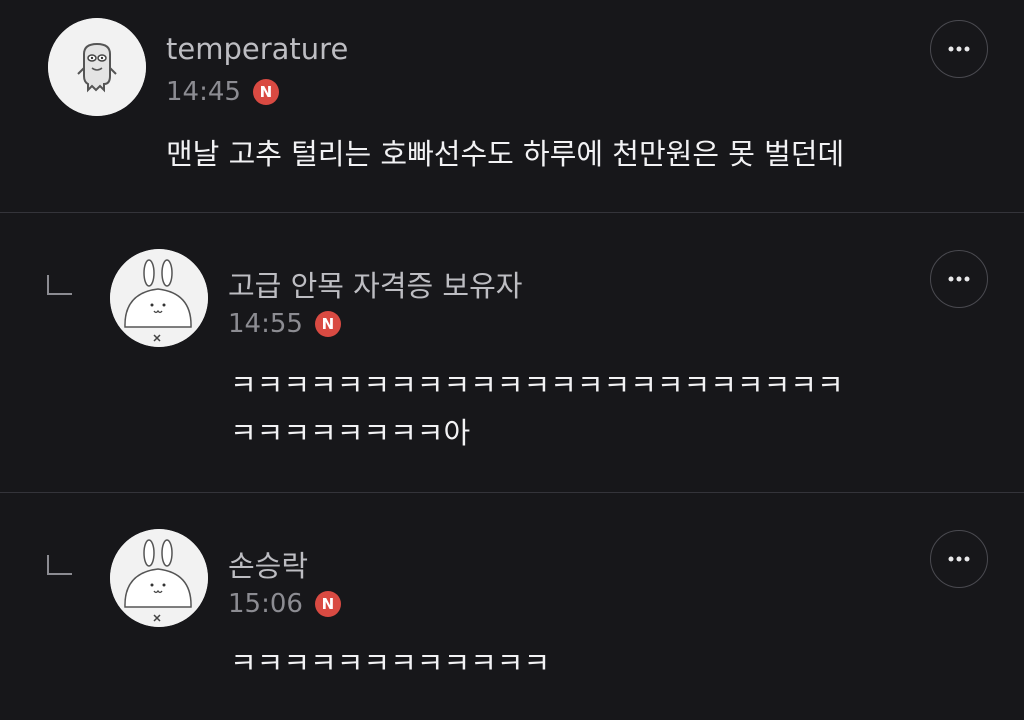  What do you see at coordinates (375, 284) in the screenshot?
I see `comment-author: 고급 안목 자격증 보유자` at bounding box center [375, 284].